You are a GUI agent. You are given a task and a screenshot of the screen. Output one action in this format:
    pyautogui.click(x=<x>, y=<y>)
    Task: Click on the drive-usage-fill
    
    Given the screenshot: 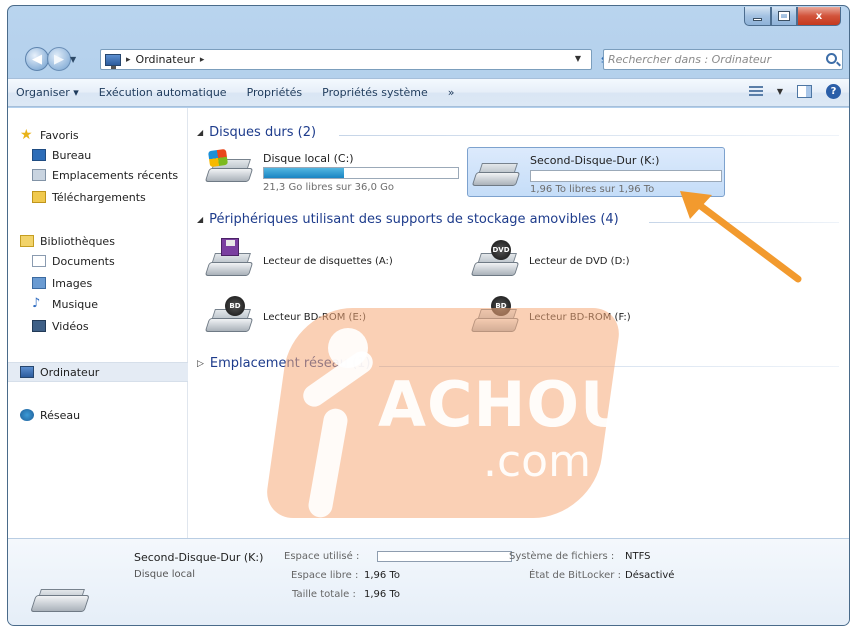 What is the action you would take?
    pyautogui.click(x=304, y=173)
    